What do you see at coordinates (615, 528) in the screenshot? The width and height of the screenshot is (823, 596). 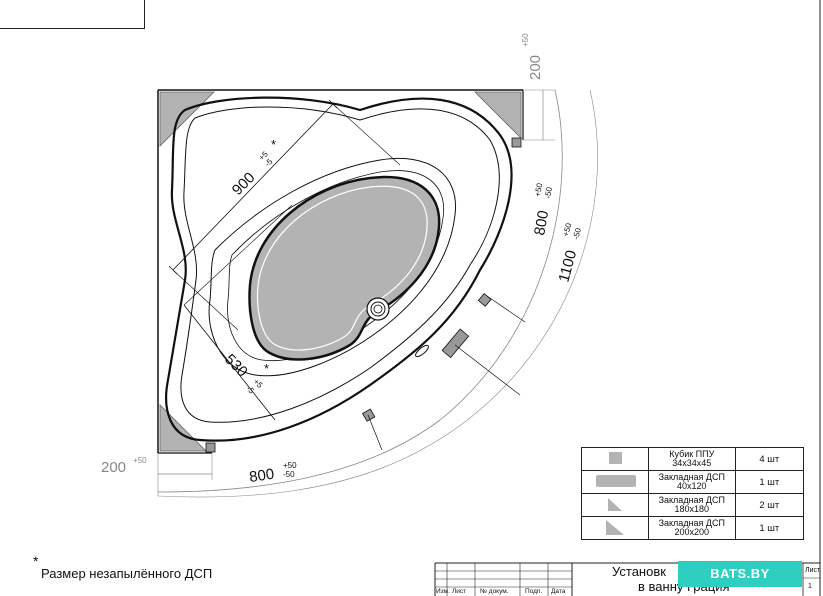 I see `legend-swatch-triangle-large` at bounding box center [615, 528].